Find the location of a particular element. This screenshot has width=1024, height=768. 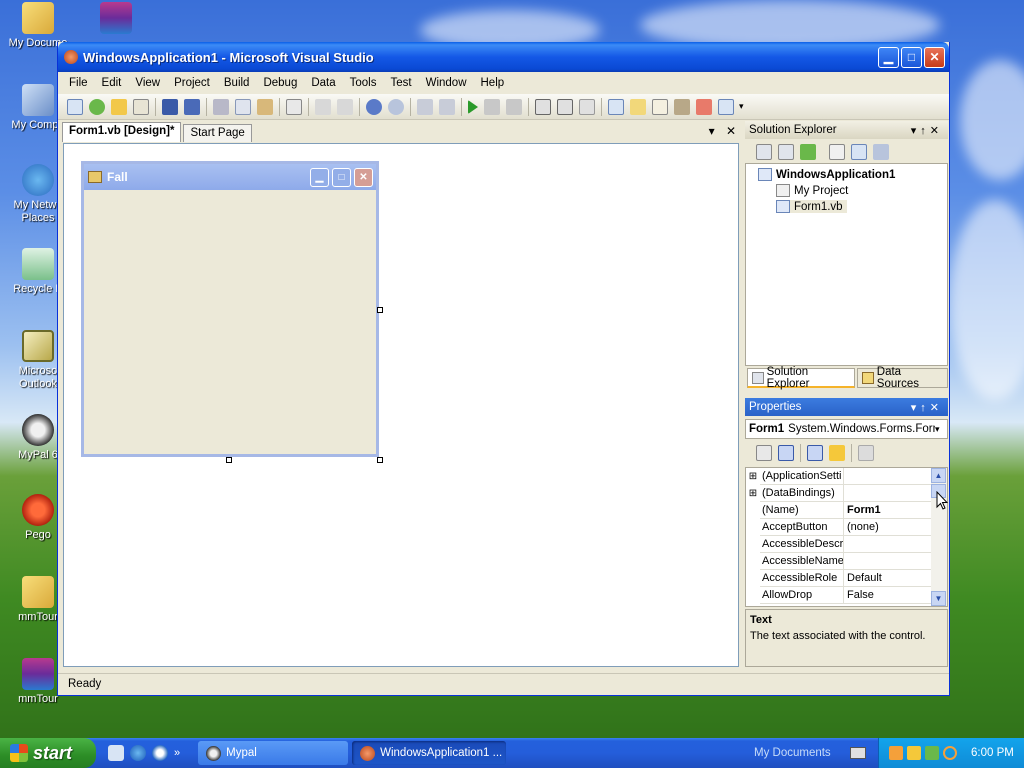

step-out-icon is located at coordinates (587, 106).